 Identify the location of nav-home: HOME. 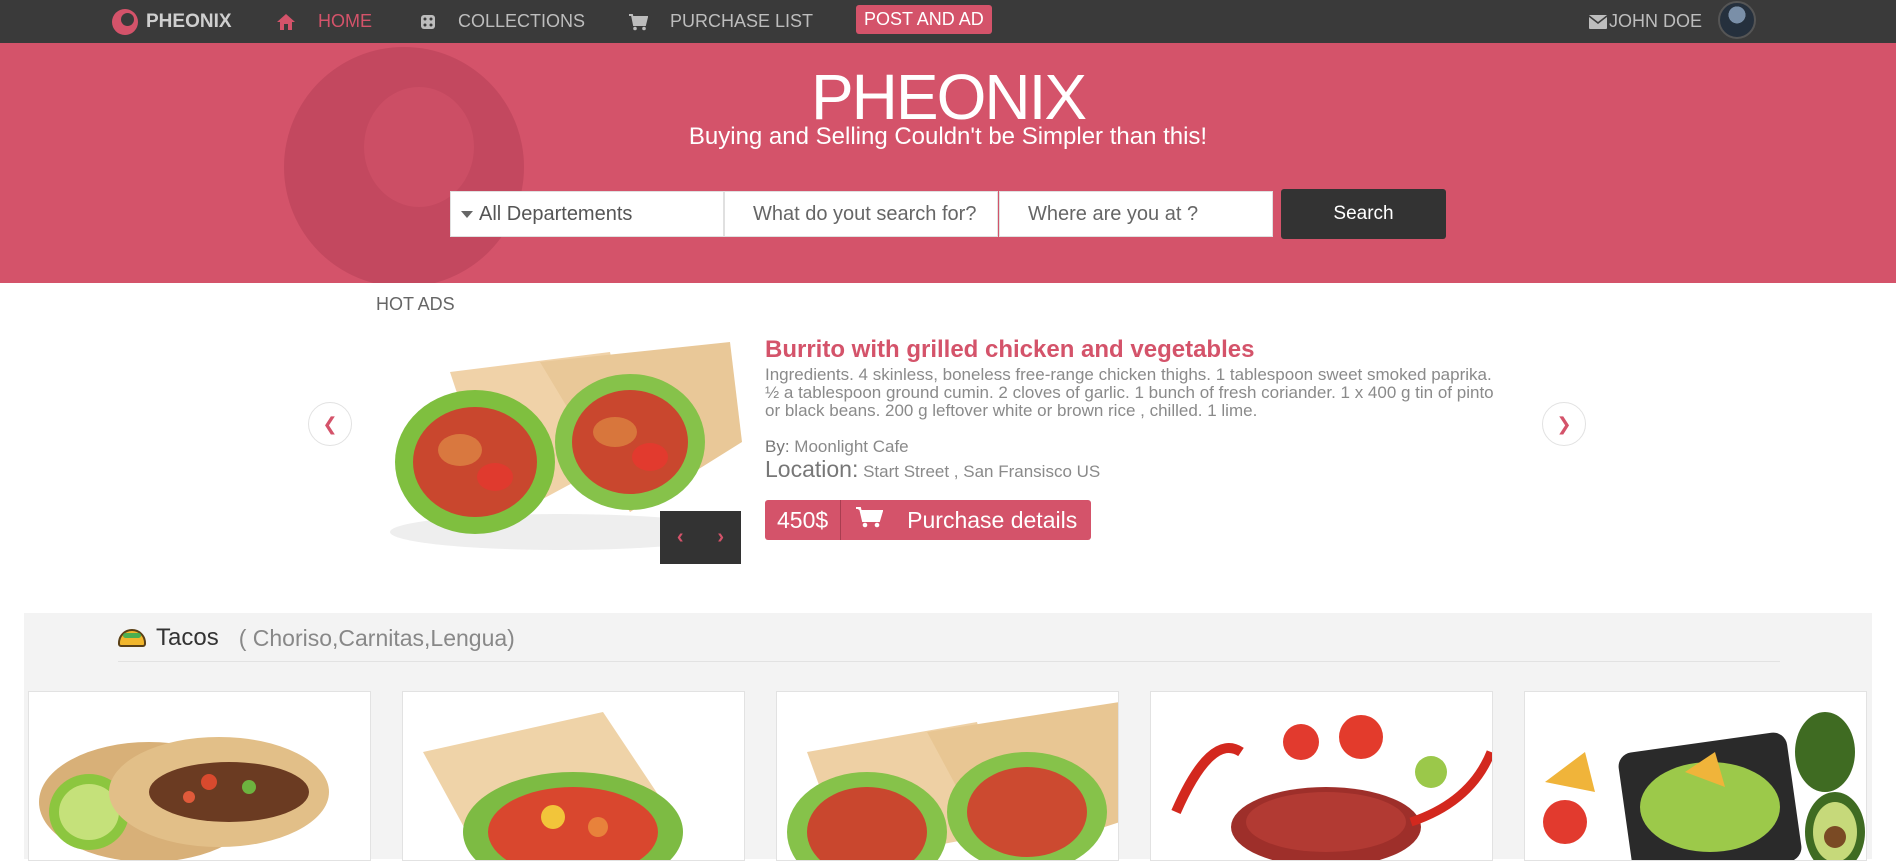
(324, 21).